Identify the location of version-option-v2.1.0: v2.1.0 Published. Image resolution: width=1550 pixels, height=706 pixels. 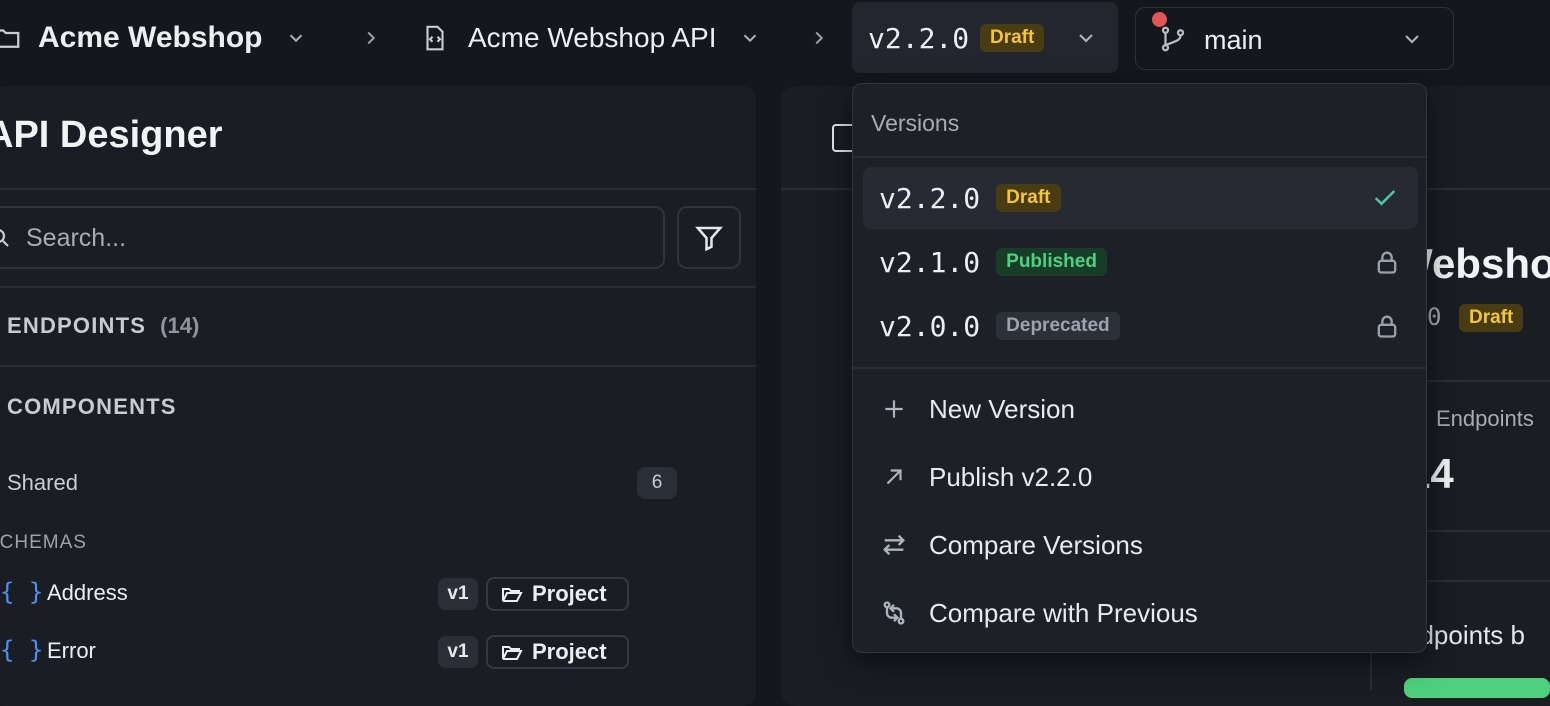
(1140, 262).